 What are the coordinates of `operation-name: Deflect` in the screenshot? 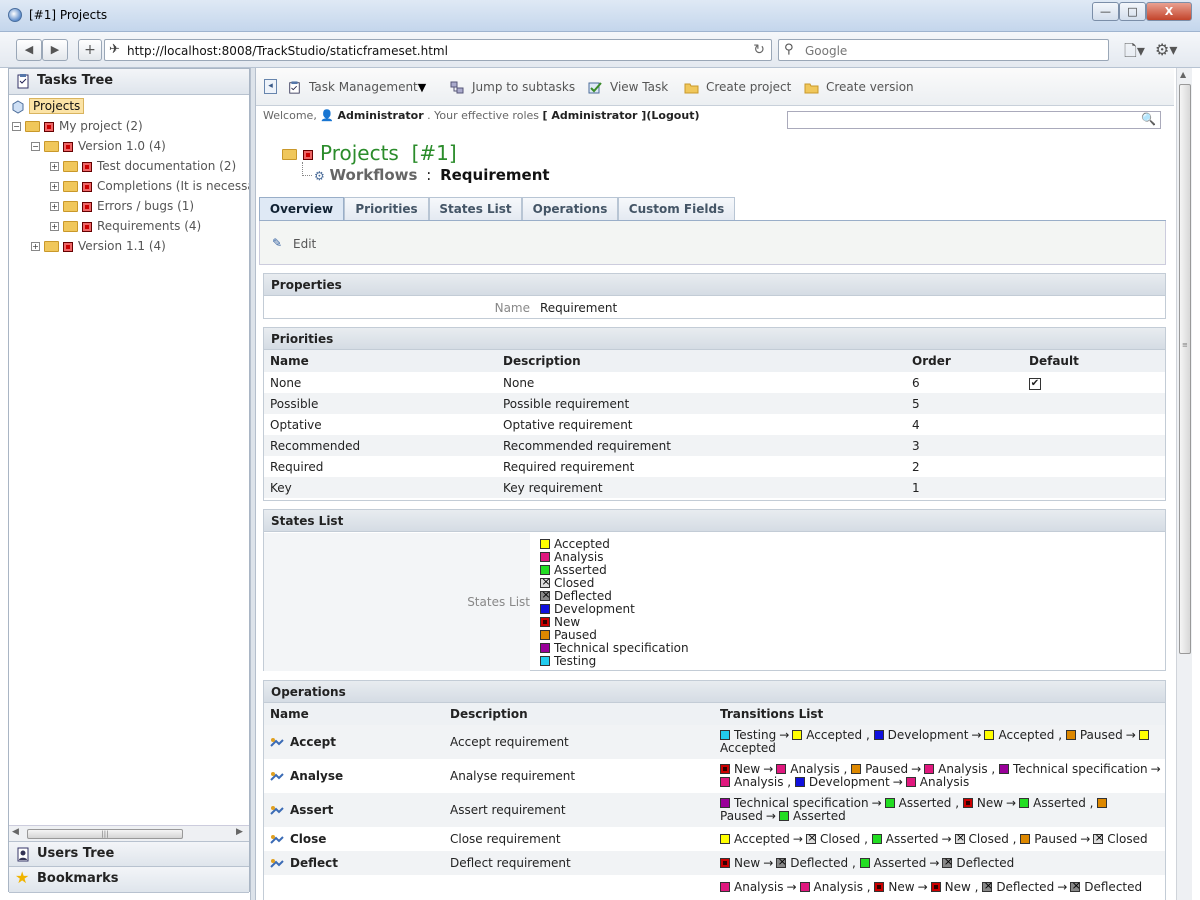 It's located at (314, 863).